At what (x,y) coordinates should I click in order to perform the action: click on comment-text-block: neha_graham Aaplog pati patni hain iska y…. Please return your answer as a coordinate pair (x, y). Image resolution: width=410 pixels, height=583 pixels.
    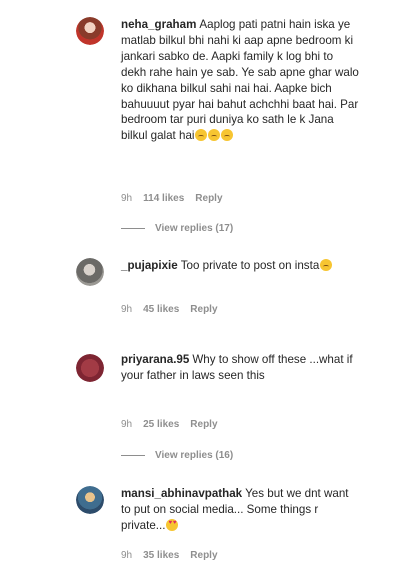
    Looking at the image, I should click on (240, 80).